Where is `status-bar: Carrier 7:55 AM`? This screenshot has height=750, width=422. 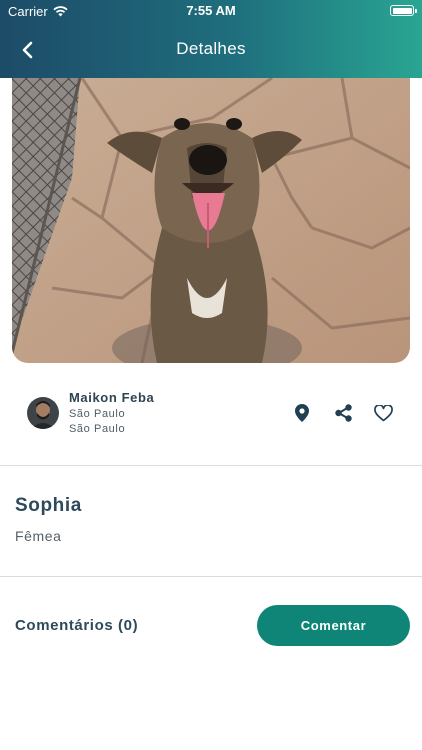 status-bar: Carrier 7:55 AM is located at coordinates (211, 11).